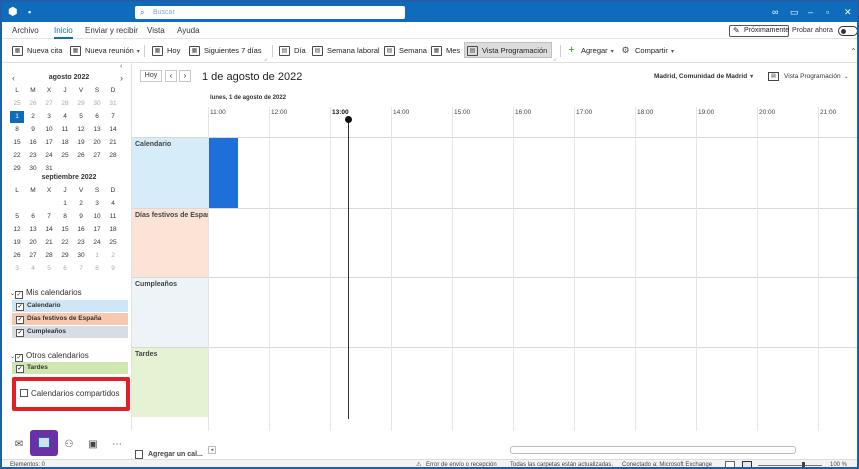 The image size is (859, 469). What do you see at coordinates (37, 51) in the screenshot?
I see `new-appointment-button: ▦ Nueva cita` at bounding box center [37, 51].